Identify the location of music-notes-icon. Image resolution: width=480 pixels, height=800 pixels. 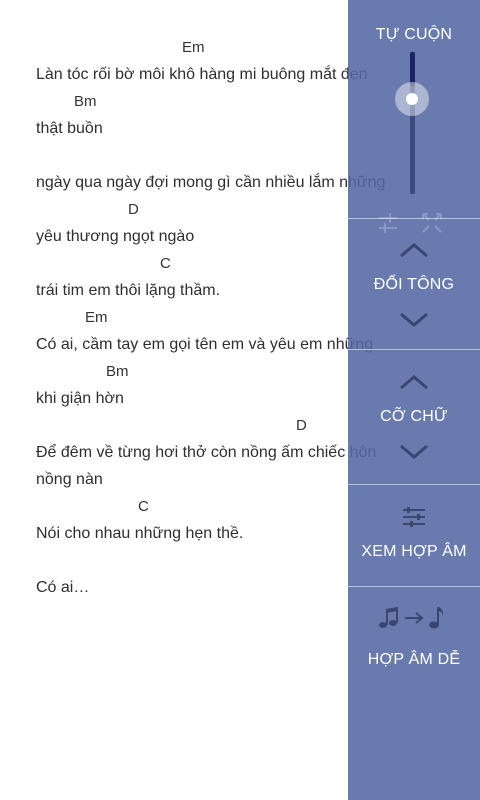
(388, 617).